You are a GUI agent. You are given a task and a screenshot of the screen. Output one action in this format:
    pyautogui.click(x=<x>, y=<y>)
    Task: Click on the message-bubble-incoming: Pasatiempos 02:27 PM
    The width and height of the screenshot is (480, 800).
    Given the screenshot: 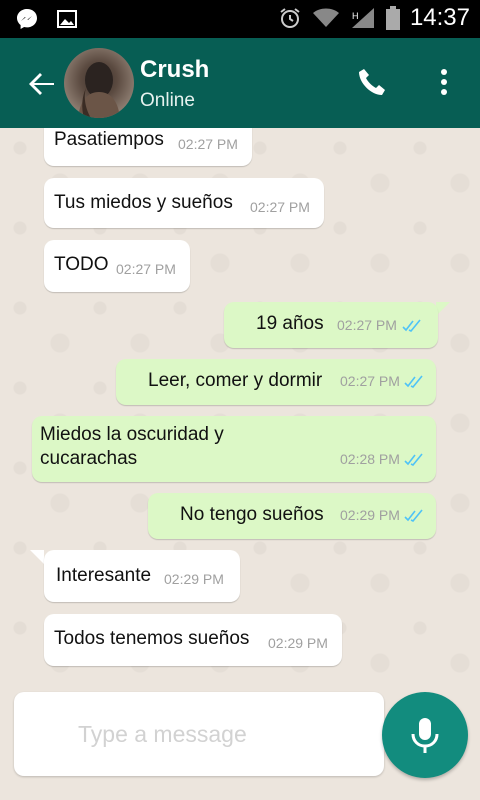 What is the action you would take?
    pyautogui.click(x=148, y=147)
    